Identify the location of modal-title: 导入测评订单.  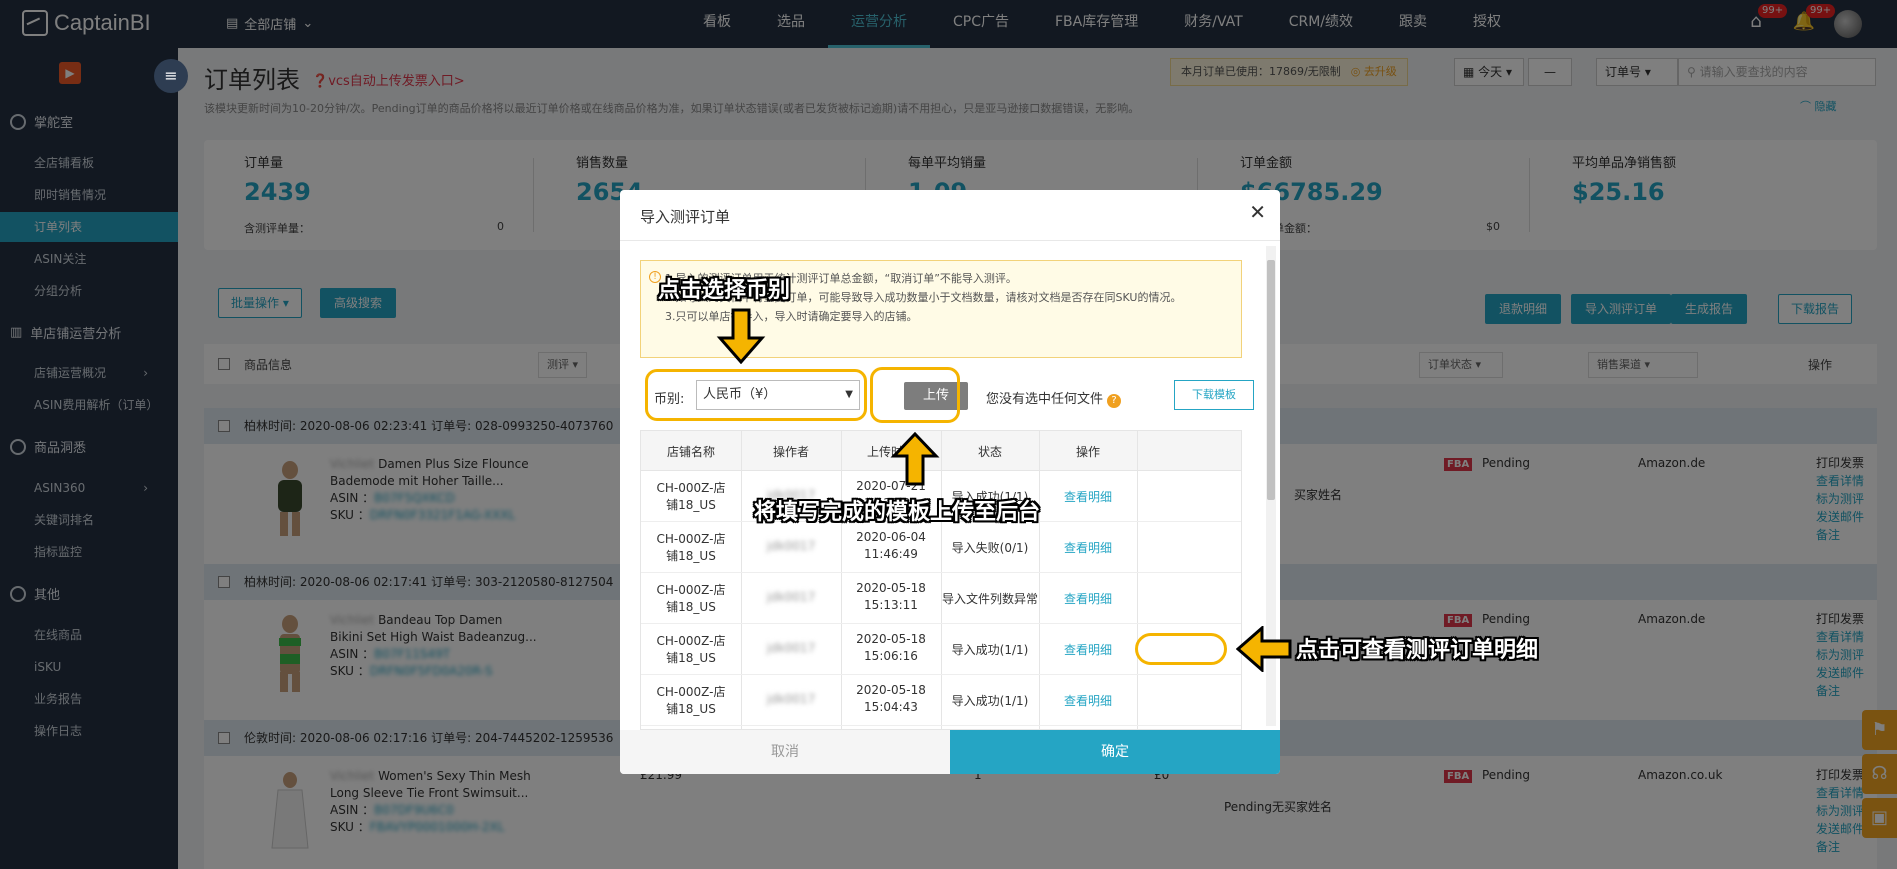
(685, 217).